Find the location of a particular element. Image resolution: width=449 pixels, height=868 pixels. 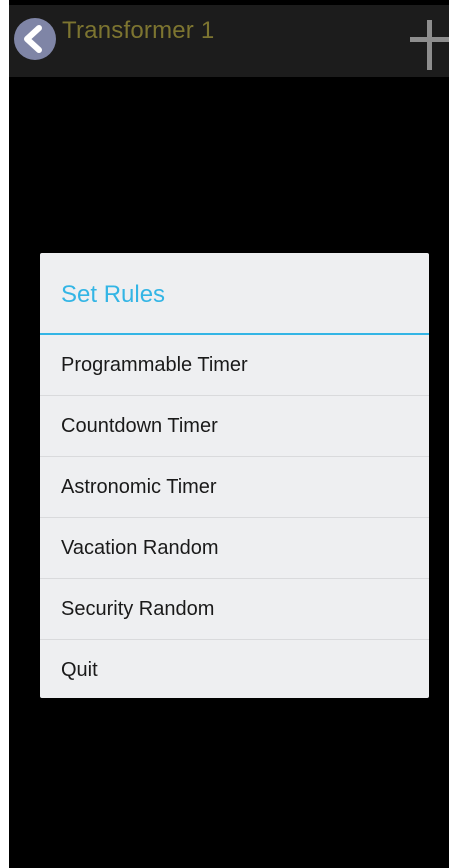

dialog-header: Set Rules is located at coordinates (234, 294).